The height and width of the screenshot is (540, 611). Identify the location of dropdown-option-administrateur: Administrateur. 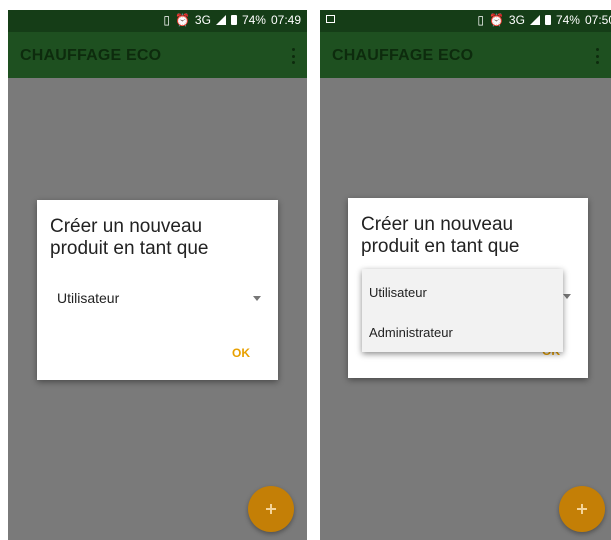
(462, 331).